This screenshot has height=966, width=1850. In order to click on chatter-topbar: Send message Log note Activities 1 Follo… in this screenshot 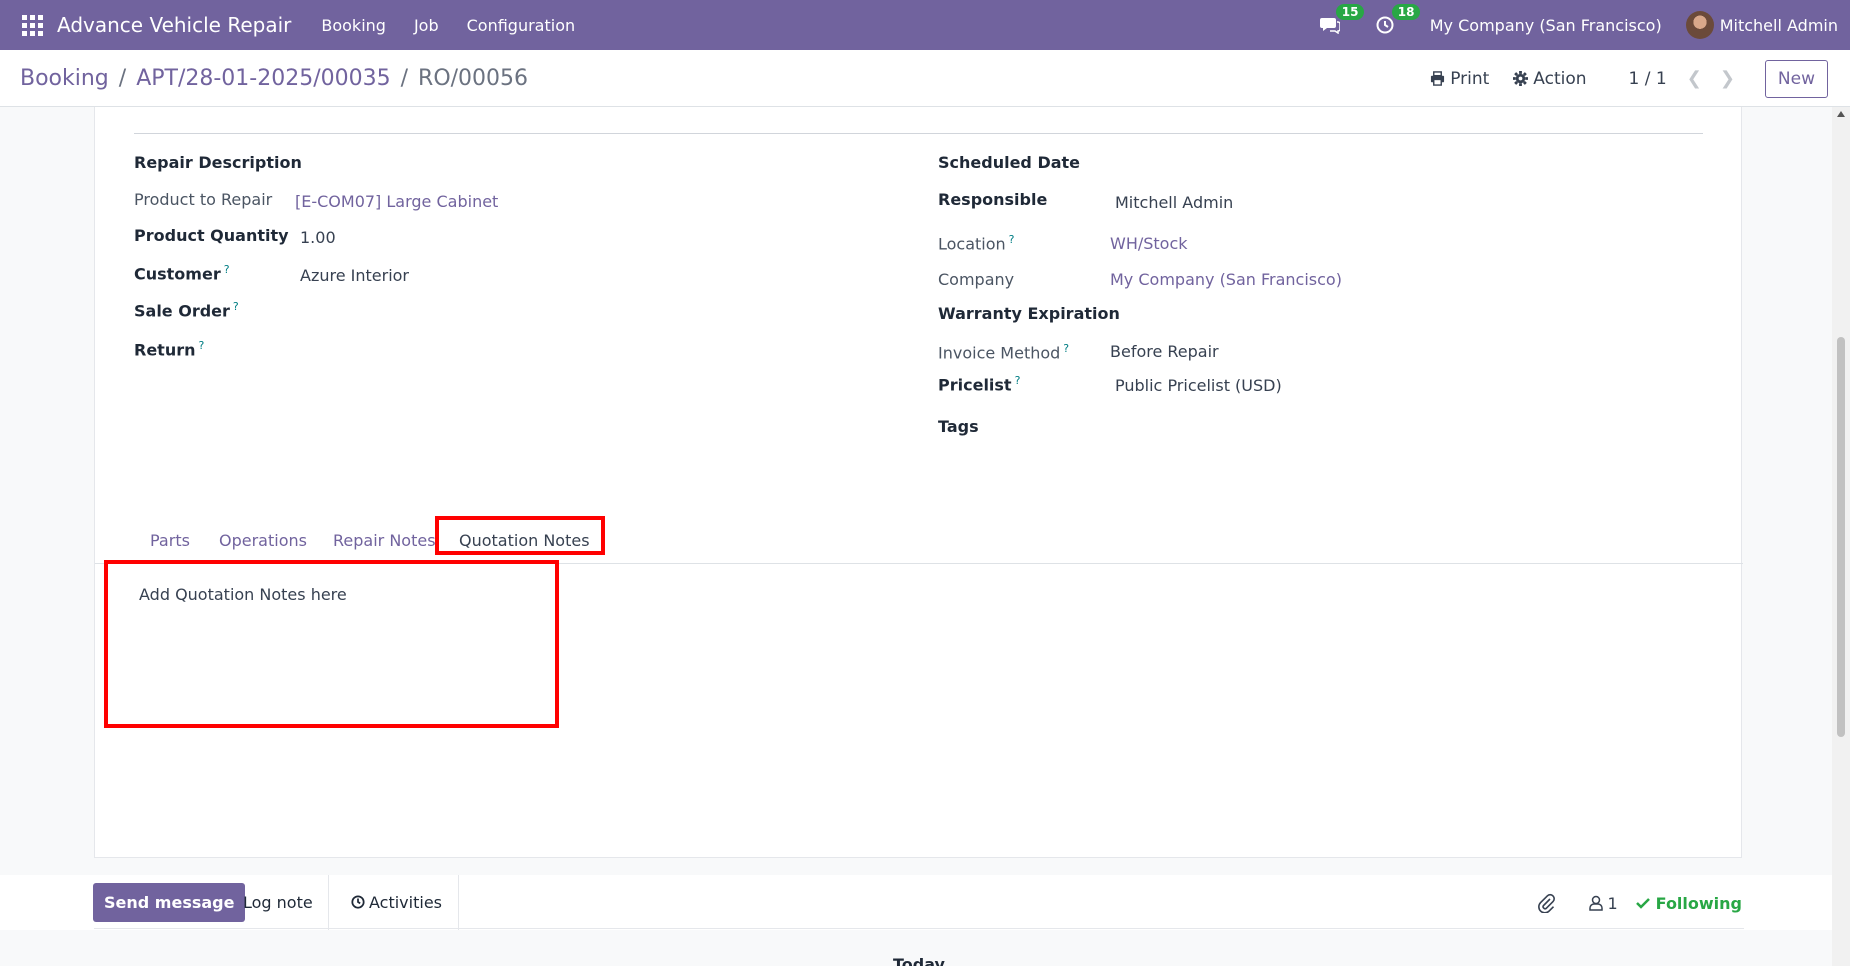, I will do `click(925, 902)`.